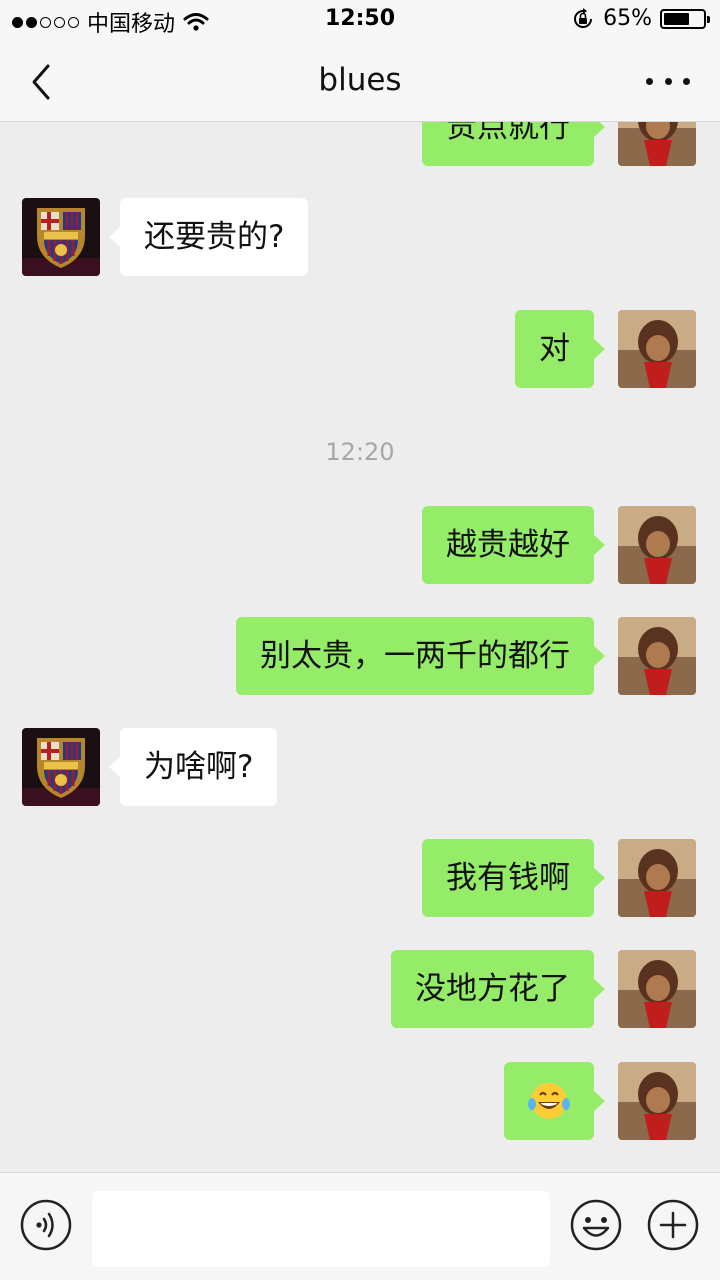 The height and width of the screenshot is (1280, 720). Describe the element at coordinates (676, 18) in the screenshot. I see `battery-level` at that location.